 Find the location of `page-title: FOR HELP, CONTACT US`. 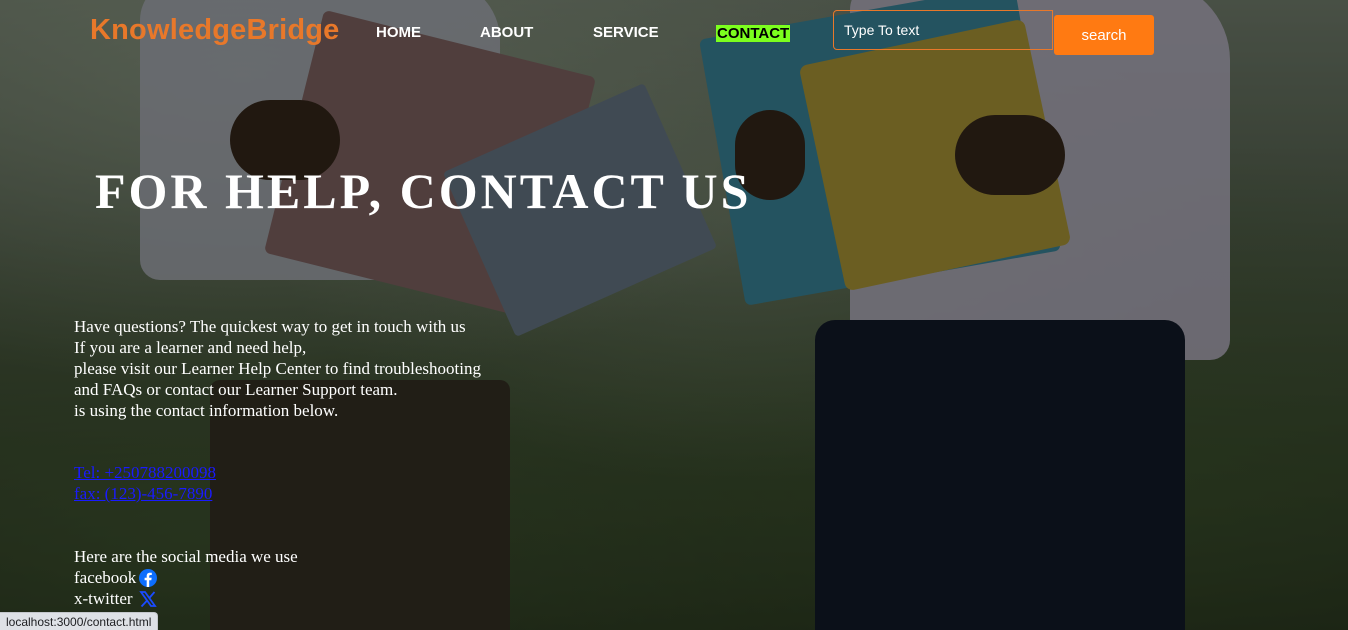

page-title: FOR HELP, CONTACT US is located at coordinates (423, 191).